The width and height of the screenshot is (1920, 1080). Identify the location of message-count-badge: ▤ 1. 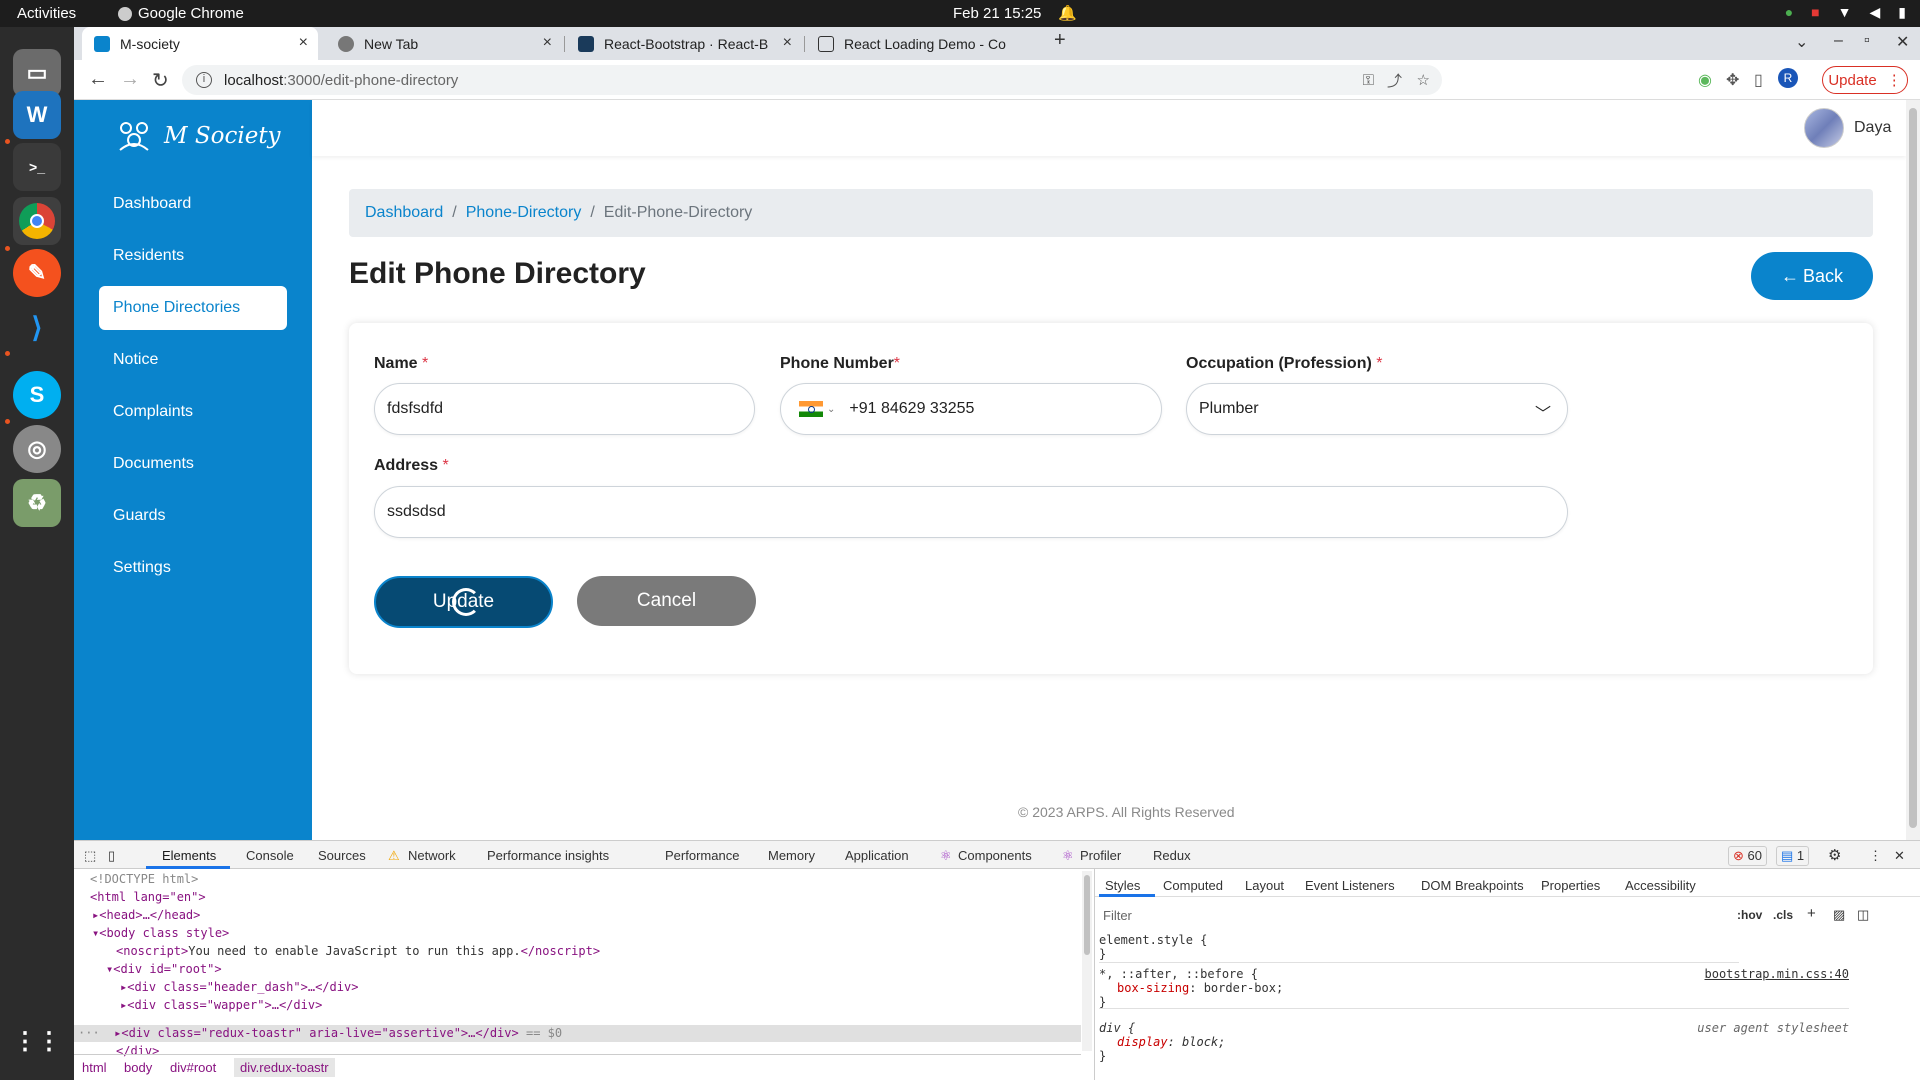
(1793, 856).